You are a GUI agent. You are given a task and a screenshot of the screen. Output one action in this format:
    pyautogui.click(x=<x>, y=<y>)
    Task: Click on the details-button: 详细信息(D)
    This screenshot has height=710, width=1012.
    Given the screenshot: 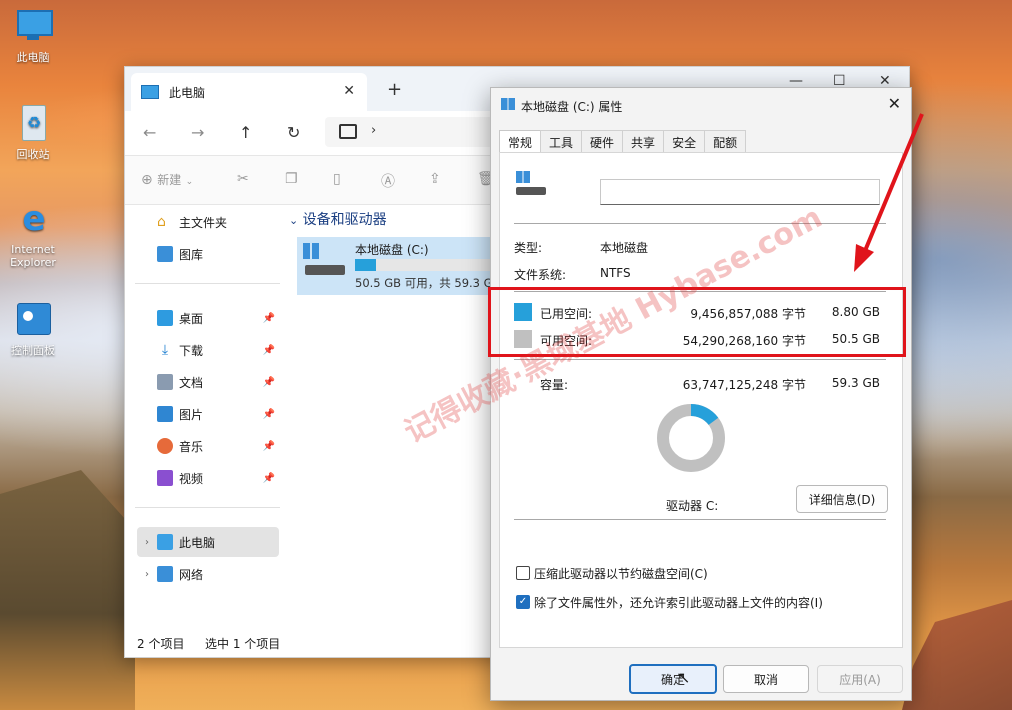 What is the action you would take?
    pyautogui.click(x=842, y=499)
    